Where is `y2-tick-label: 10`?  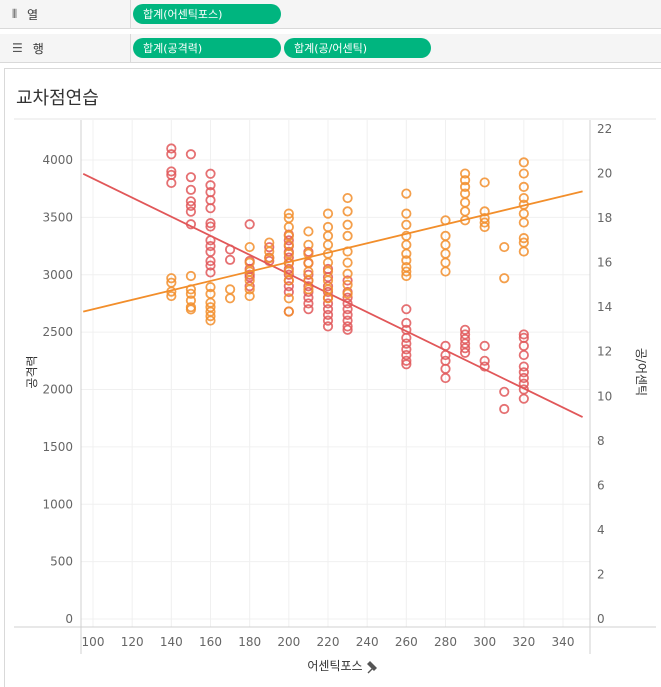 y2-tick-label: 10 is located at coordinates (604, 396).